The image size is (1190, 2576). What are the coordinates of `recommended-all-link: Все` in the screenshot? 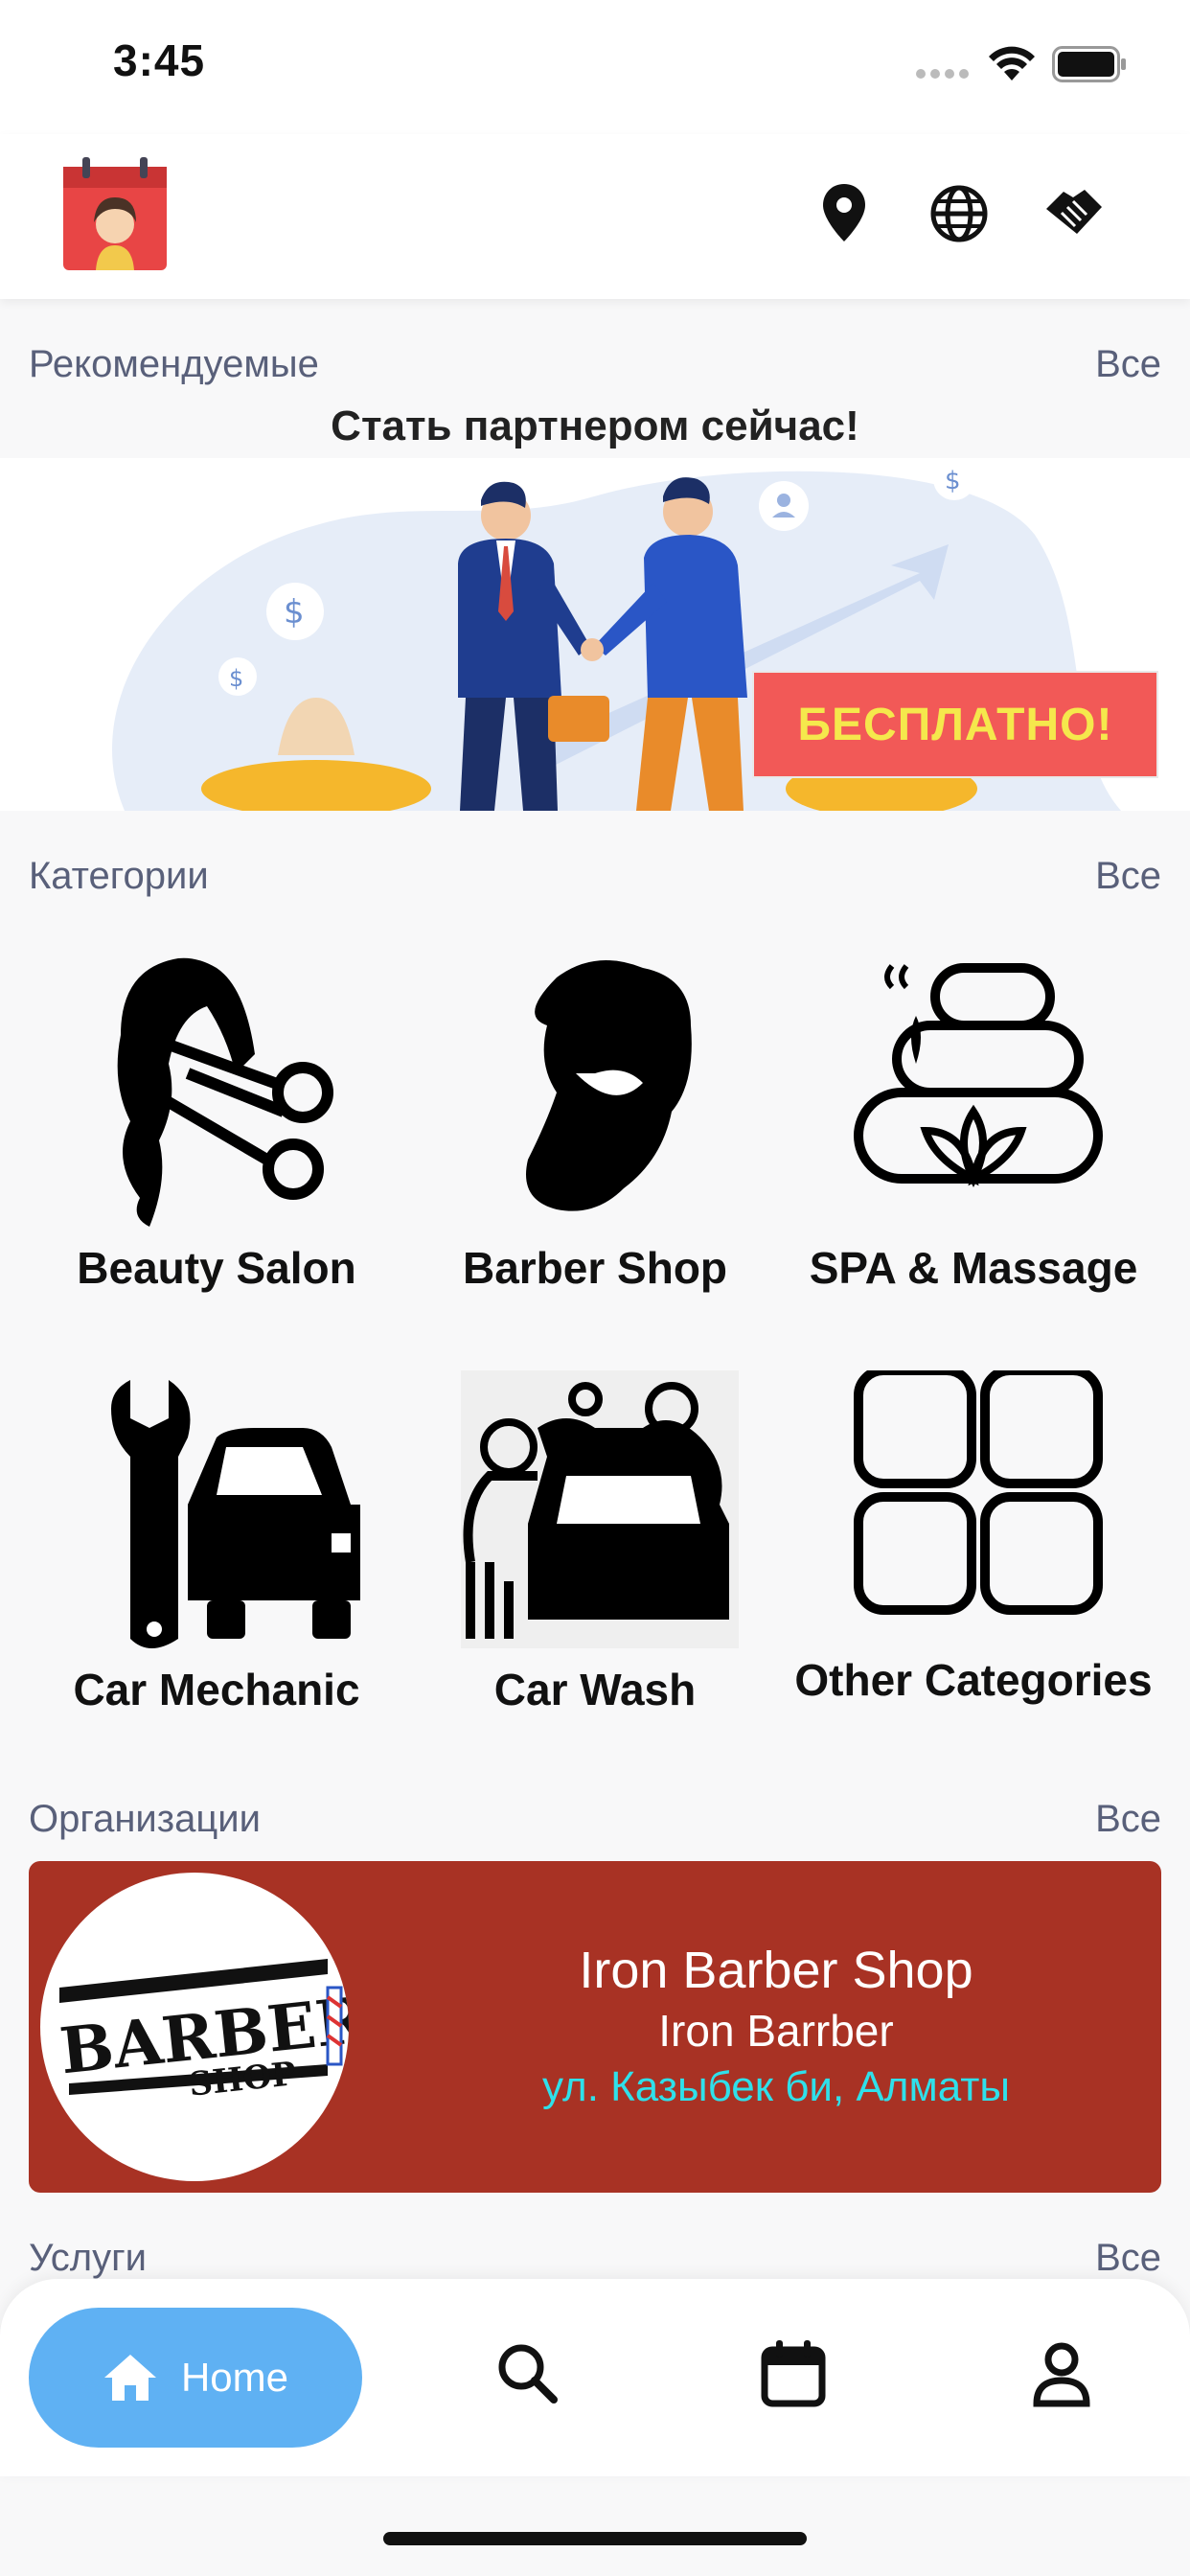 It's located at (1128, 364).